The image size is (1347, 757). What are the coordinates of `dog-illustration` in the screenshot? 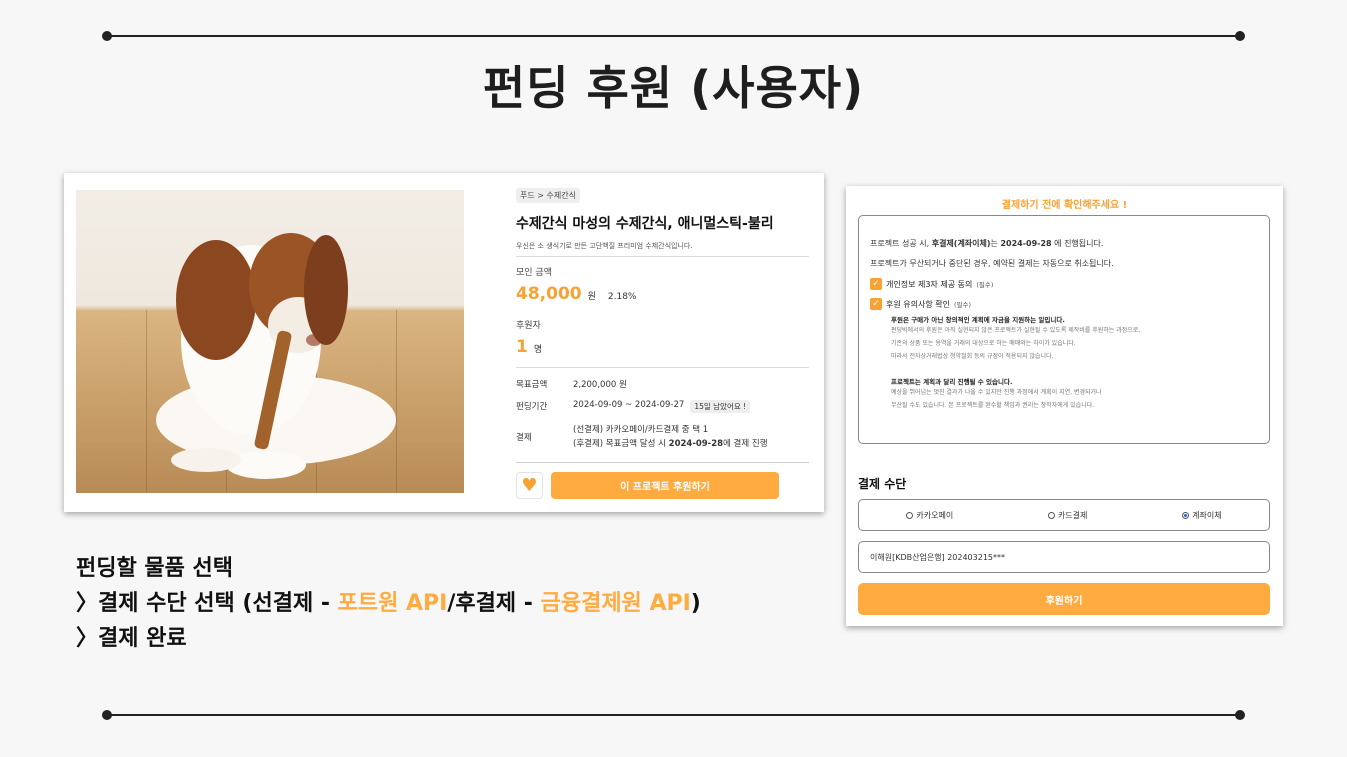 It's located at (276, 356).